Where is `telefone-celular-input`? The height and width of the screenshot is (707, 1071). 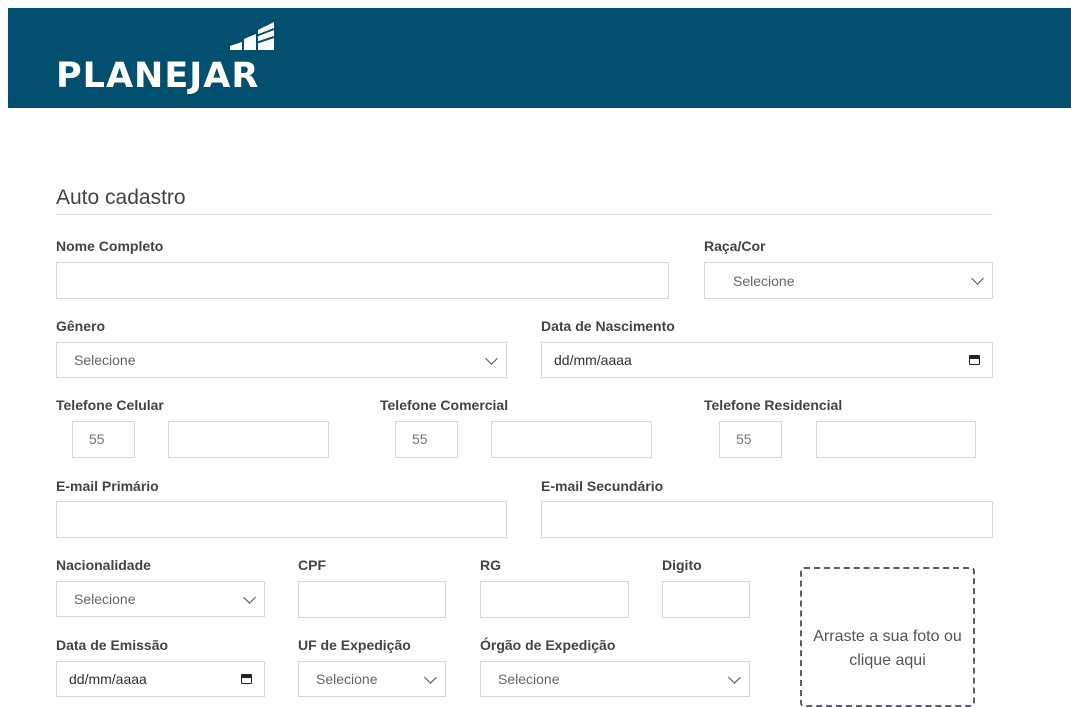 telefone-celular-input is located at coordinates (248, 439).